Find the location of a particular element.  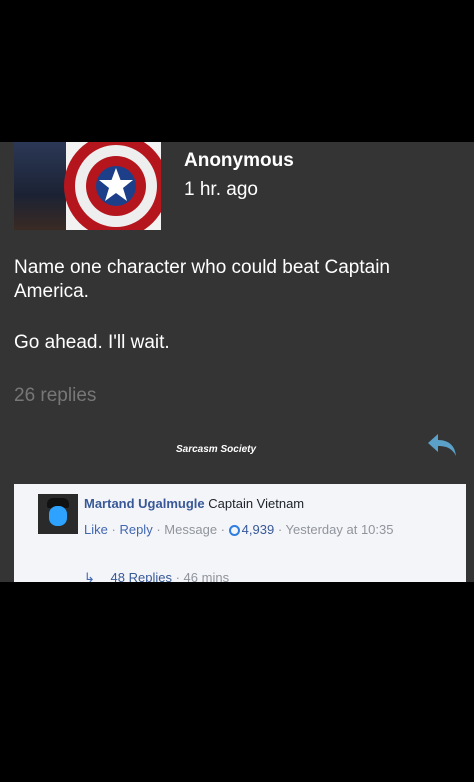

replies-time: 46 mins is located at coordinates (206, 576).